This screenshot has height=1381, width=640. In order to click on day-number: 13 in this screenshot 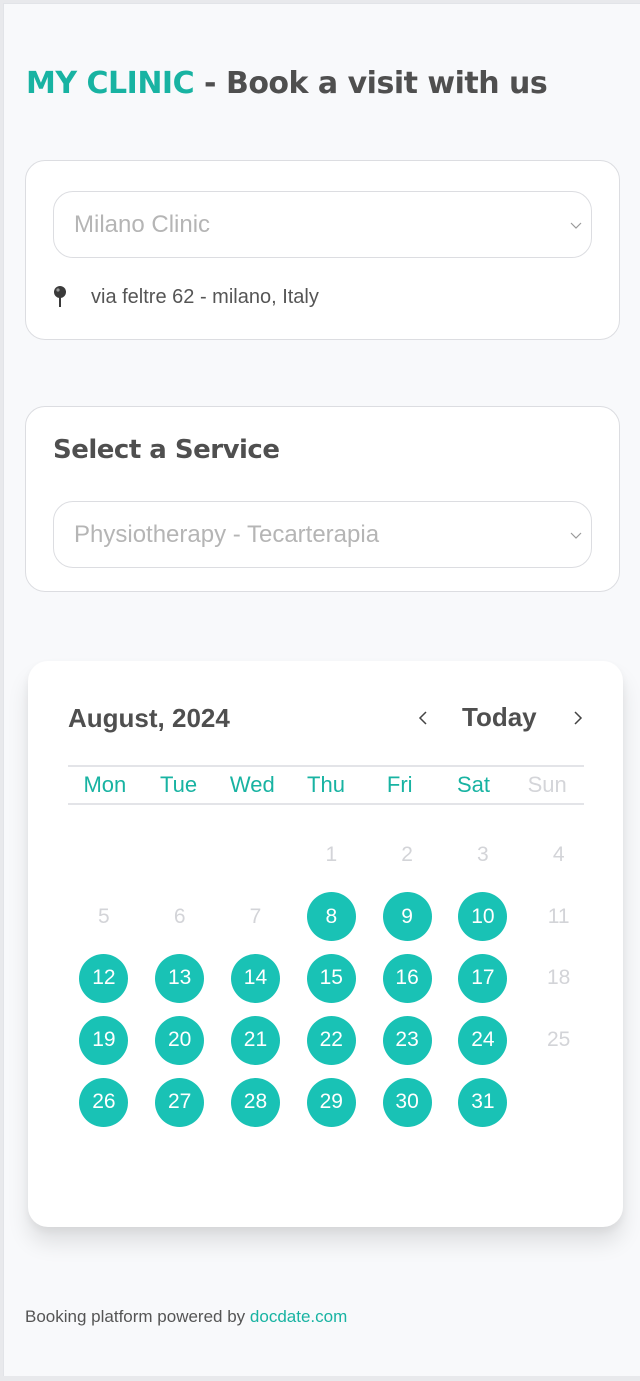, I will do `click(180, 978)`.